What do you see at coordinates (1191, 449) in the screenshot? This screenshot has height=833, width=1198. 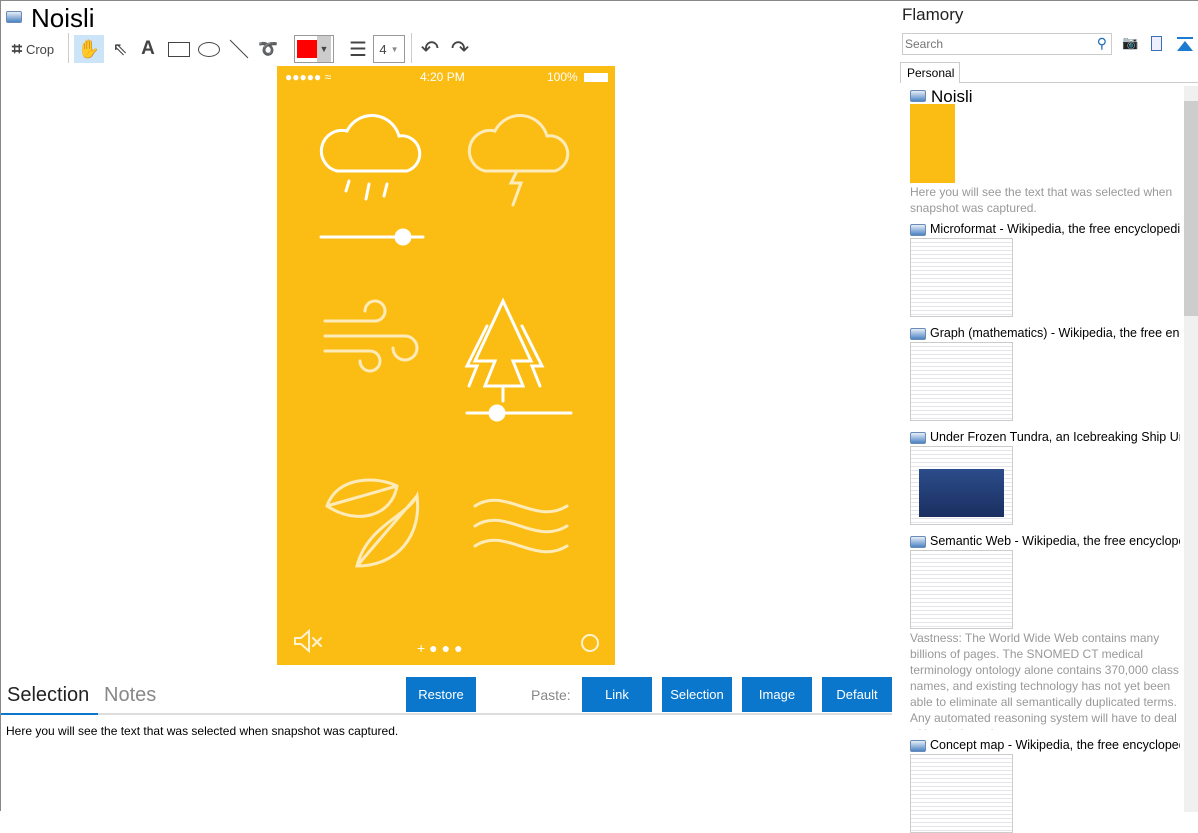 I see `scrollbar` at bounding box center [1191, 449].